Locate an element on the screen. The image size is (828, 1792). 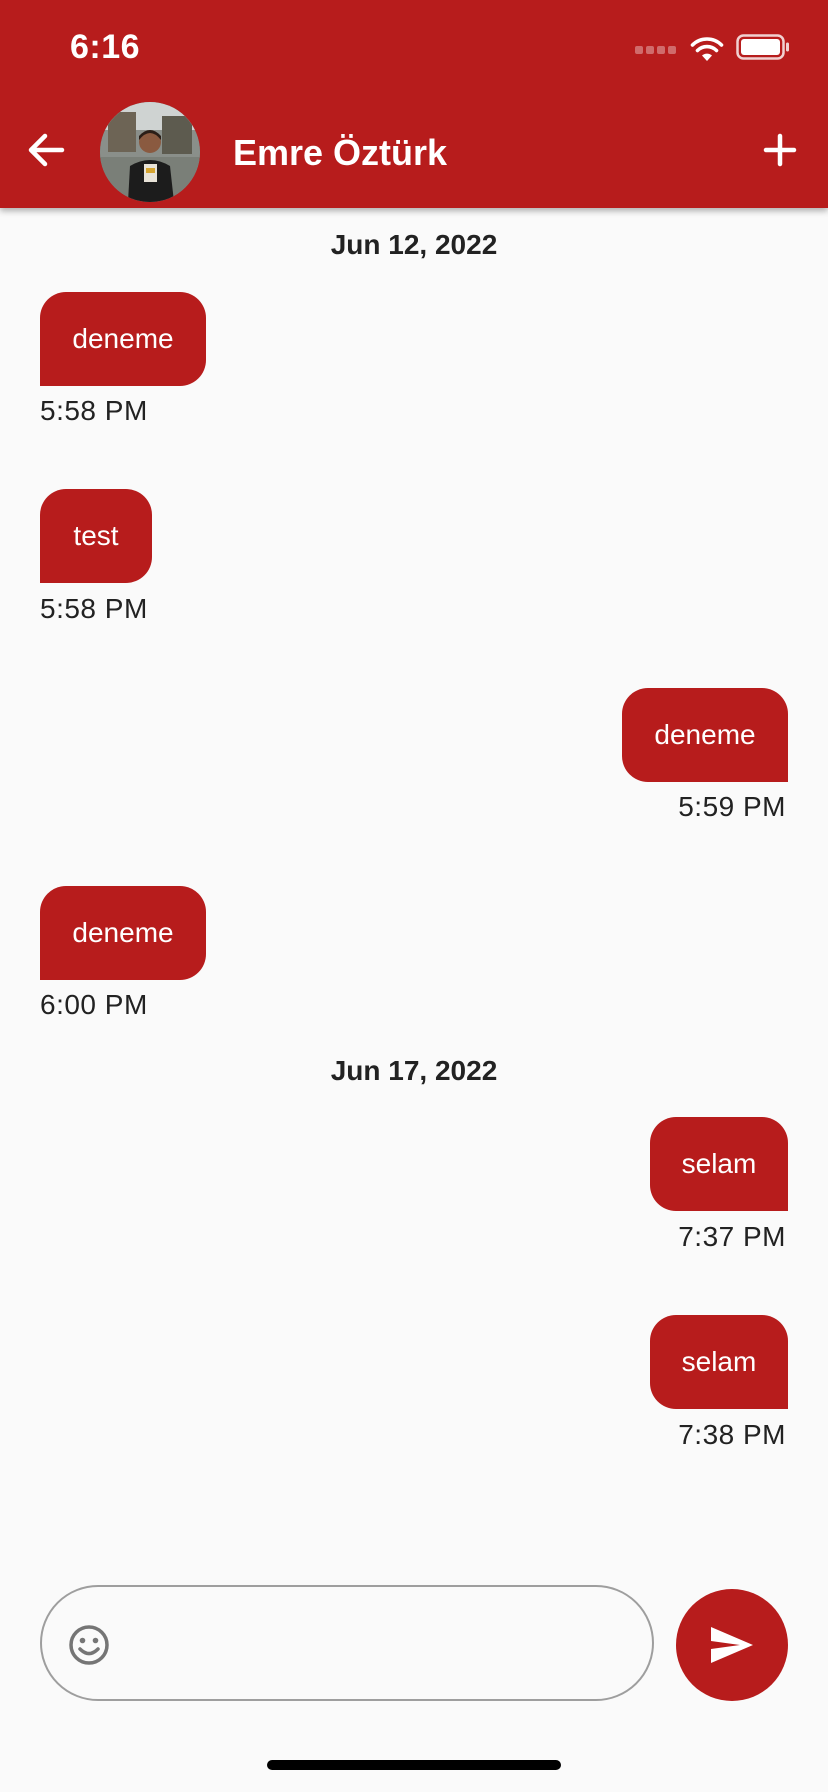
message-time: 7:38 PM is located at coordinates (732, 1434).